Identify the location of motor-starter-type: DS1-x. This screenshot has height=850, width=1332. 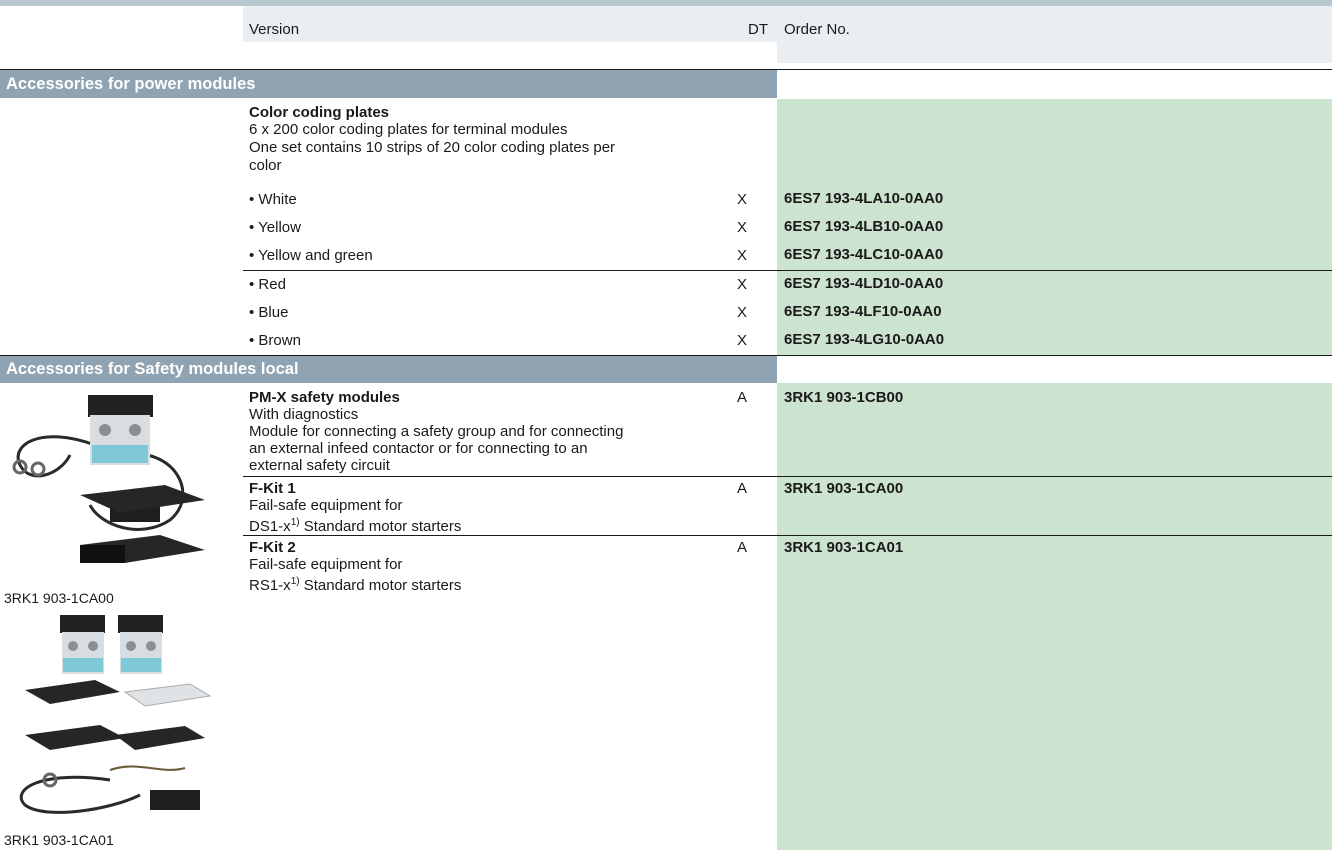
(270, 526).